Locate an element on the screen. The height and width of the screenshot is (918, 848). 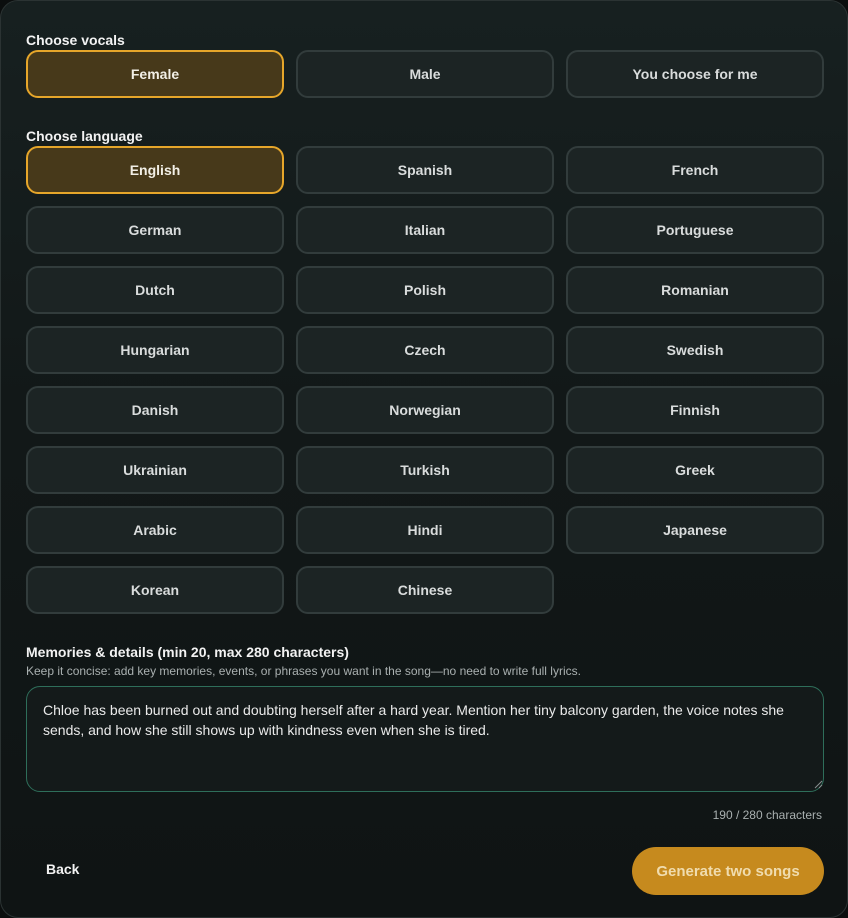
language-option-polish: Polish is located at coordinates (425, 290).